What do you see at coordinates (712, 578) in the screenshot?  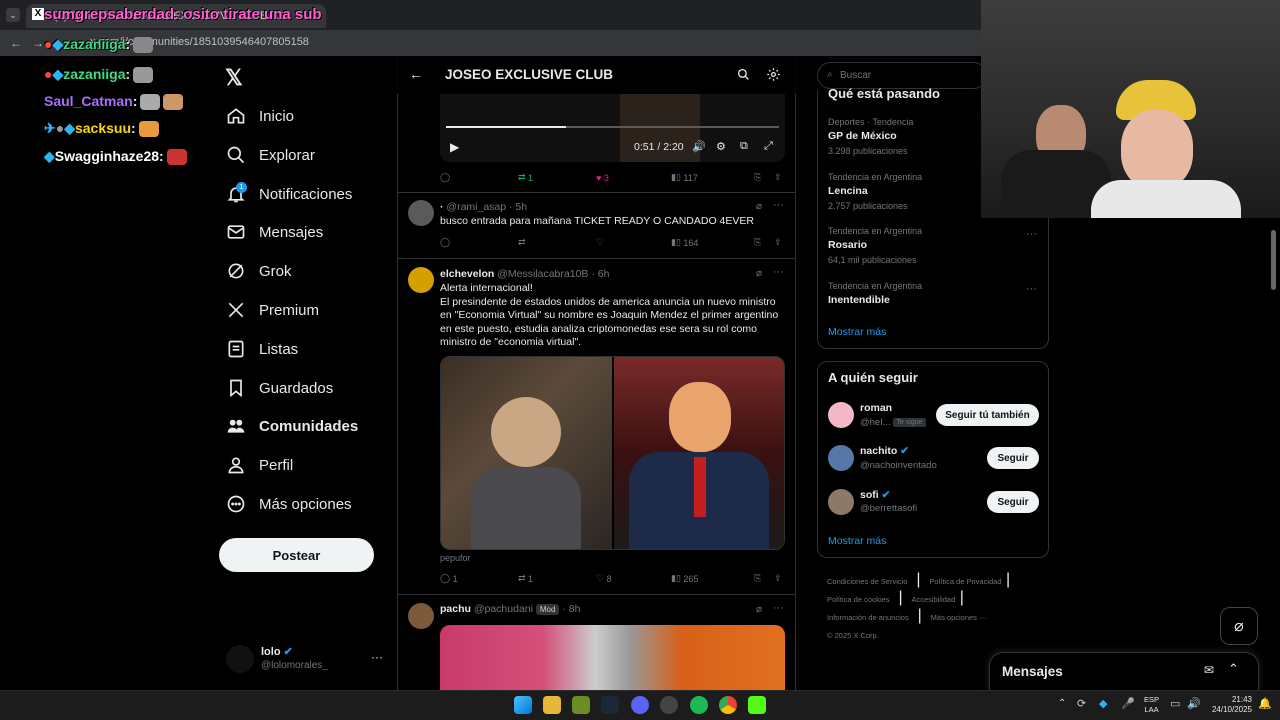 I see `views-button: ▮▯ 265` at bounding box center [712, 578].